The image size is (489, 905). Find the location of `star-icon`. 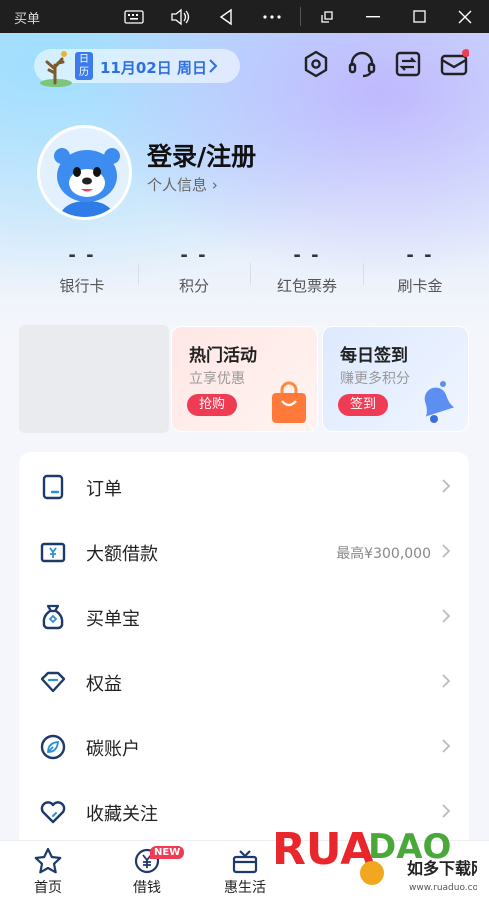

star-icon is located at coordinates (48, 860).